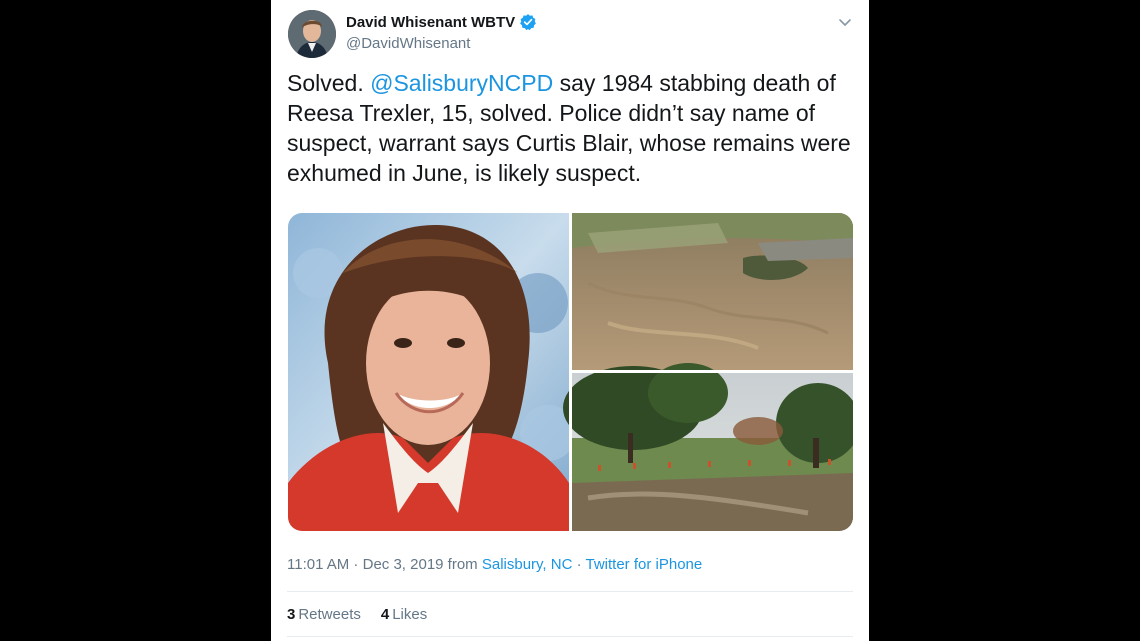  Describe the element at coordinates (410, 614) in the screenshot. I see `likes-label: Likes` at that location.